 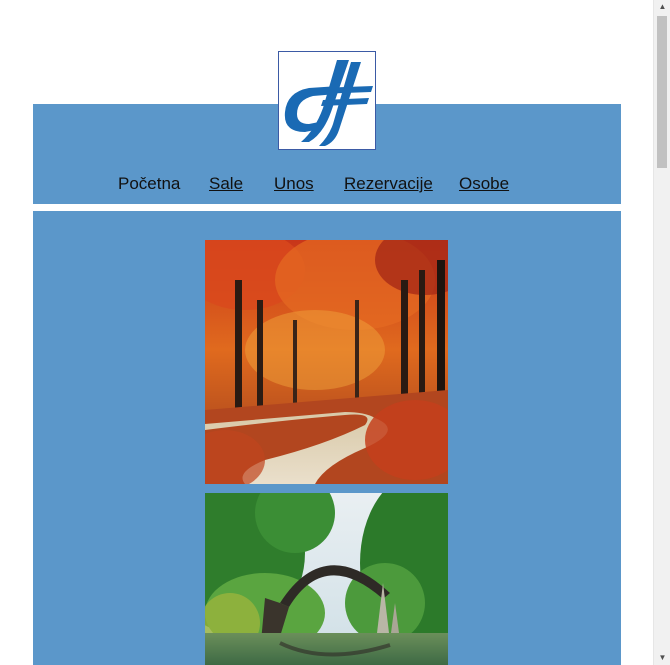 I want to click on nav-item-osobe: Osobe, so click(x=484, y=184).